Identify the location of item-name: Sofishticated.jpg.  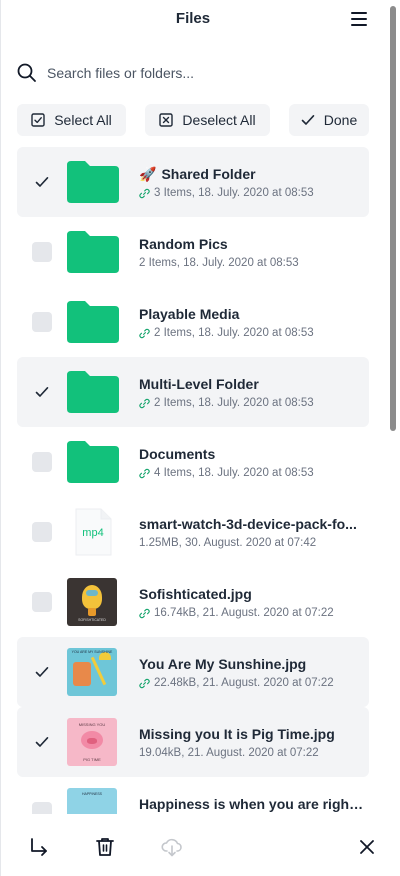
(251, 594).